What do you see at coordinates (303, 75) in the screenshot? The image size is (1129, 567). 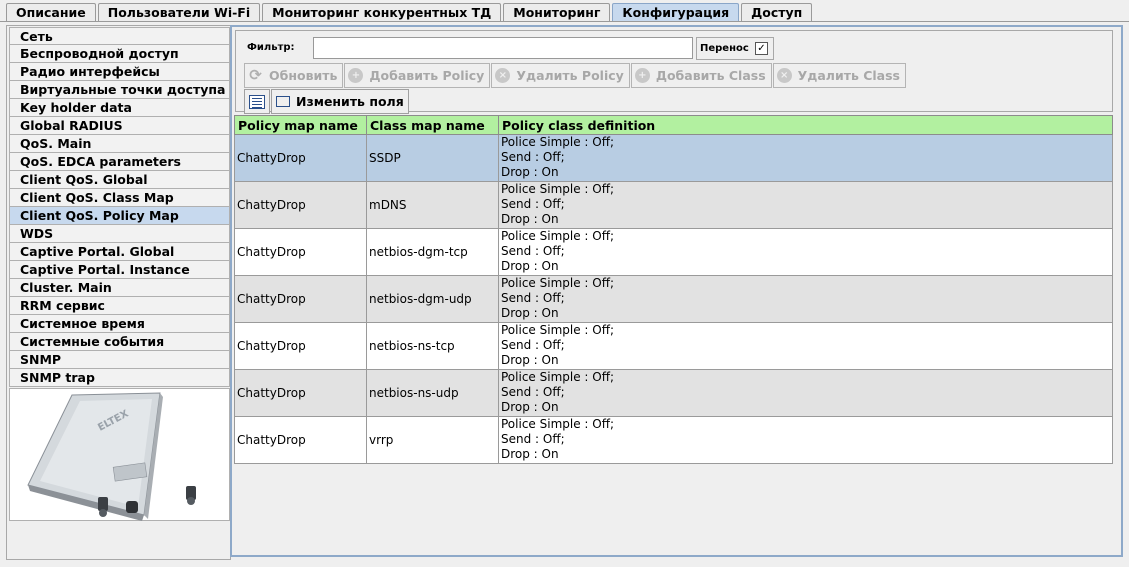 I see `refresh-button-label: Обновить` at bounding box center [303, 75].